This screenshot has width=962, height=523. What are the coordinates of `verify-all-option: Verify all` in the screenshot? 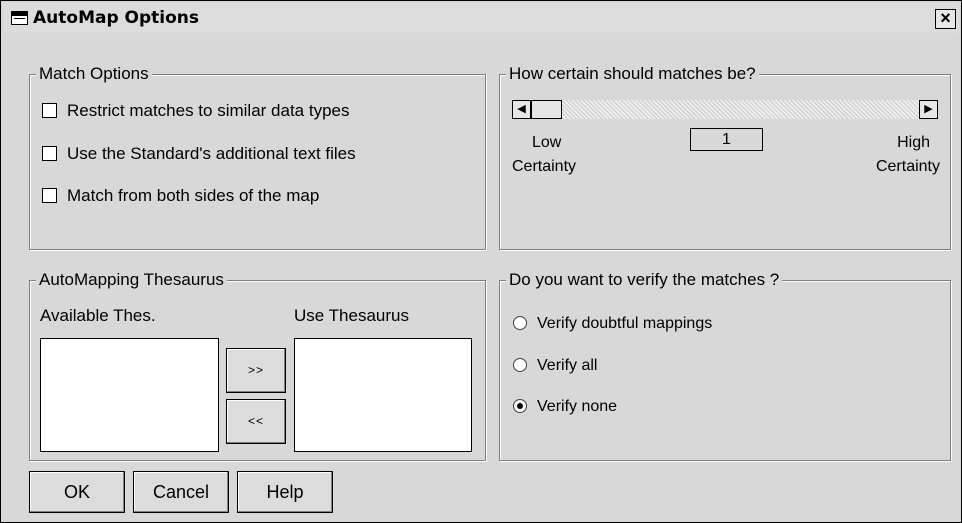 It's located at (555, 366).